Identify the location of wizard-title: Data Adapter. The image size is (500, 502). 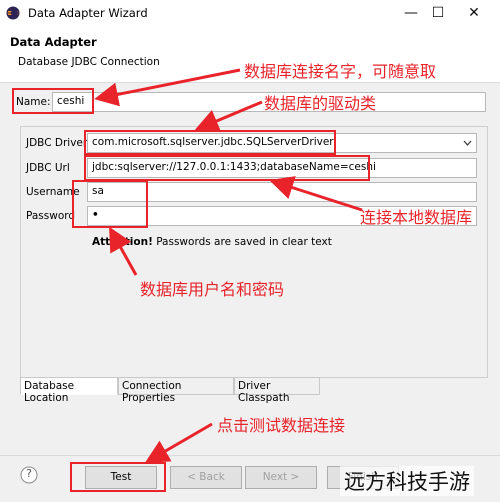
(53, 42).